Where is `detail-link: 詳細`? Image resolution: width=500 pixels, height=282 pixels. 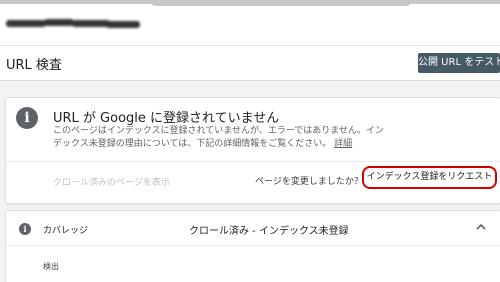
detail-link: 詳細 is located at coordinates (343, 144).